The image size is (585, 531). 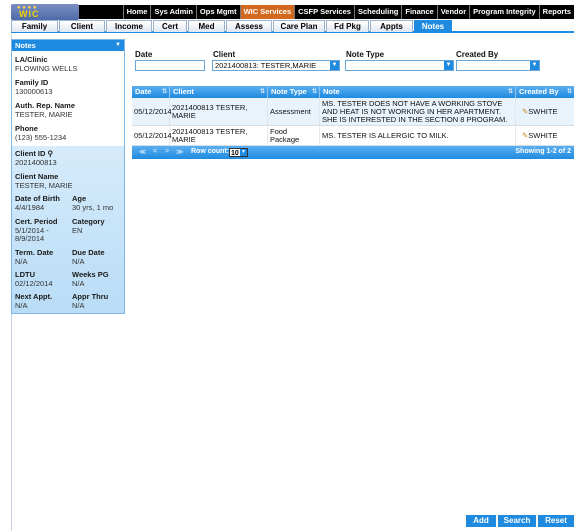 What do you see at coordinates (44, 185) in the screenshot?
I see `client-name-value: TESTER, MARIE` at bounding box center [44, 185].